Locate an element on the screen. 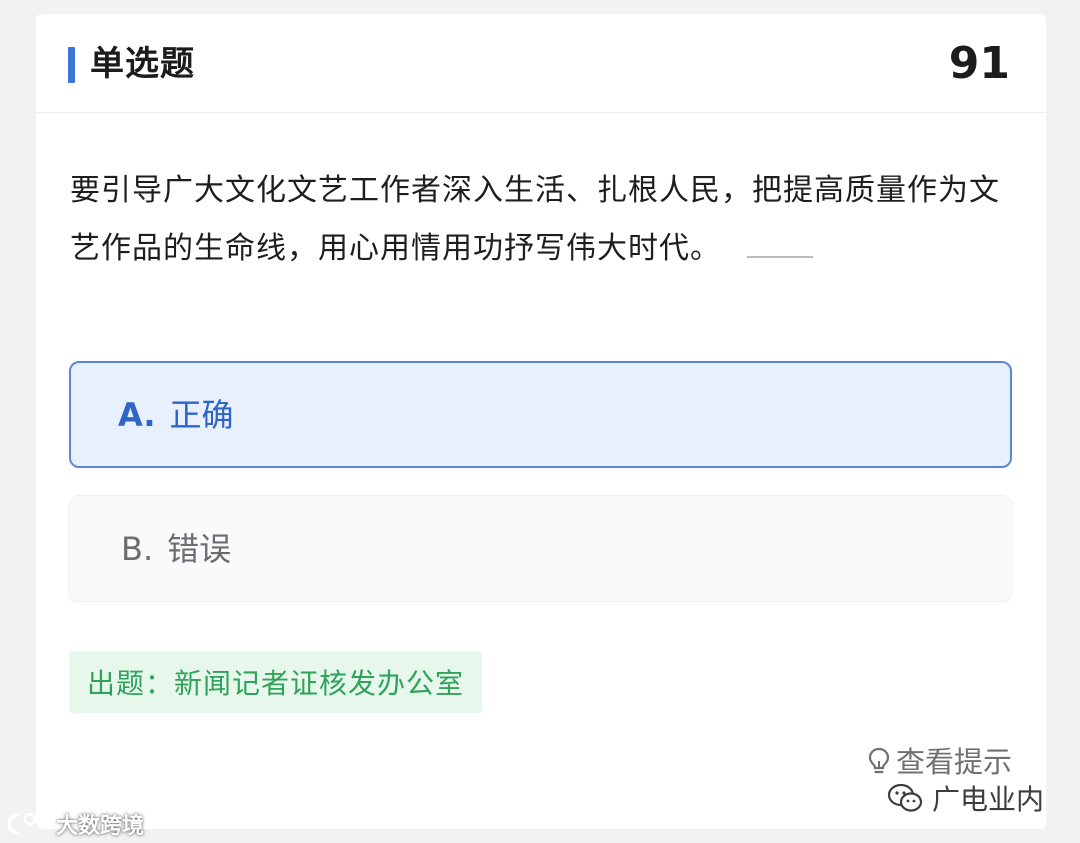 Image resolution: width=1080 pixels, height=843 pixels. account-watermark: 广电业内 is located at coordinates (965, 798).